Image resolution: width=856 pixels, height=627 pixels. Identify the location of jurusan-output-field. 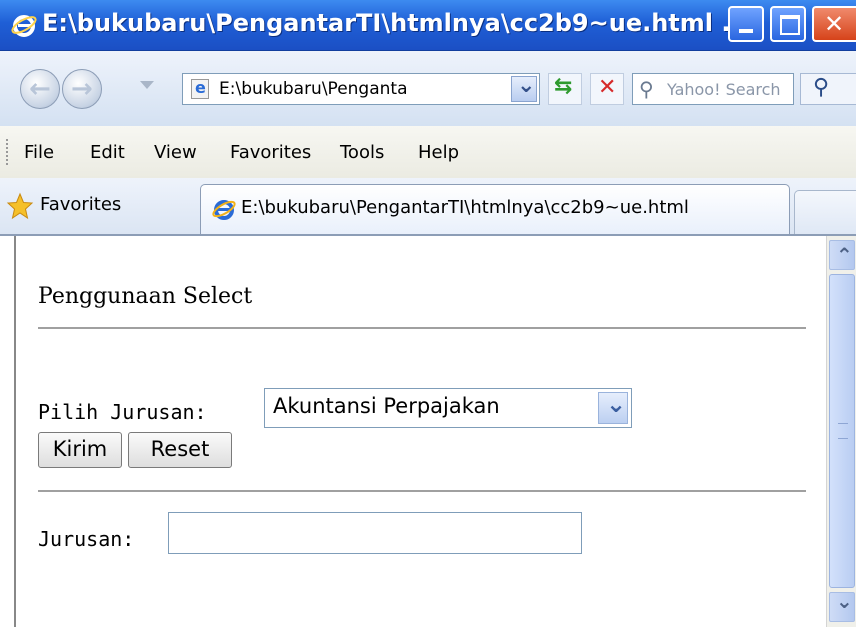
(375, 533).